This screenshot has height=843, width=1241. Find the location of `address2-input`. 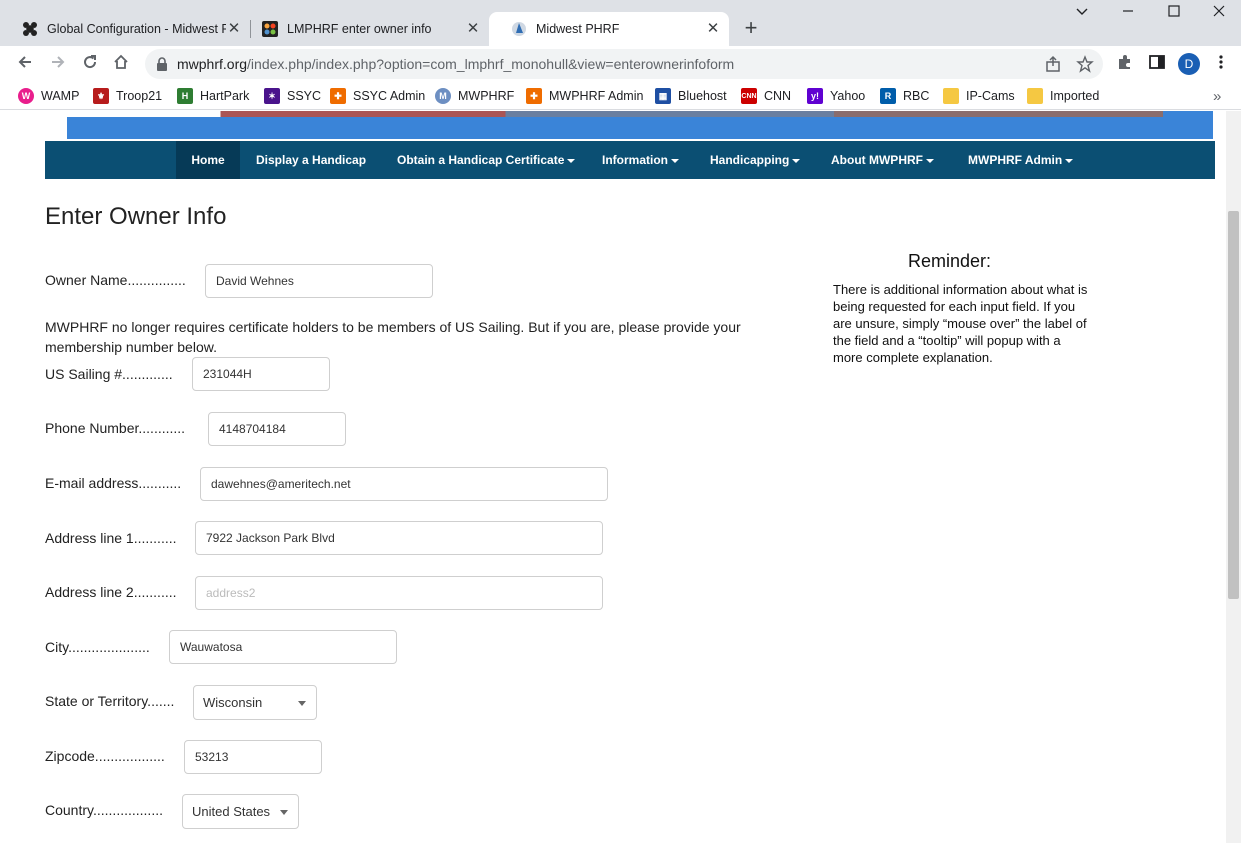

address2-input is located at coordinates (399, 593).